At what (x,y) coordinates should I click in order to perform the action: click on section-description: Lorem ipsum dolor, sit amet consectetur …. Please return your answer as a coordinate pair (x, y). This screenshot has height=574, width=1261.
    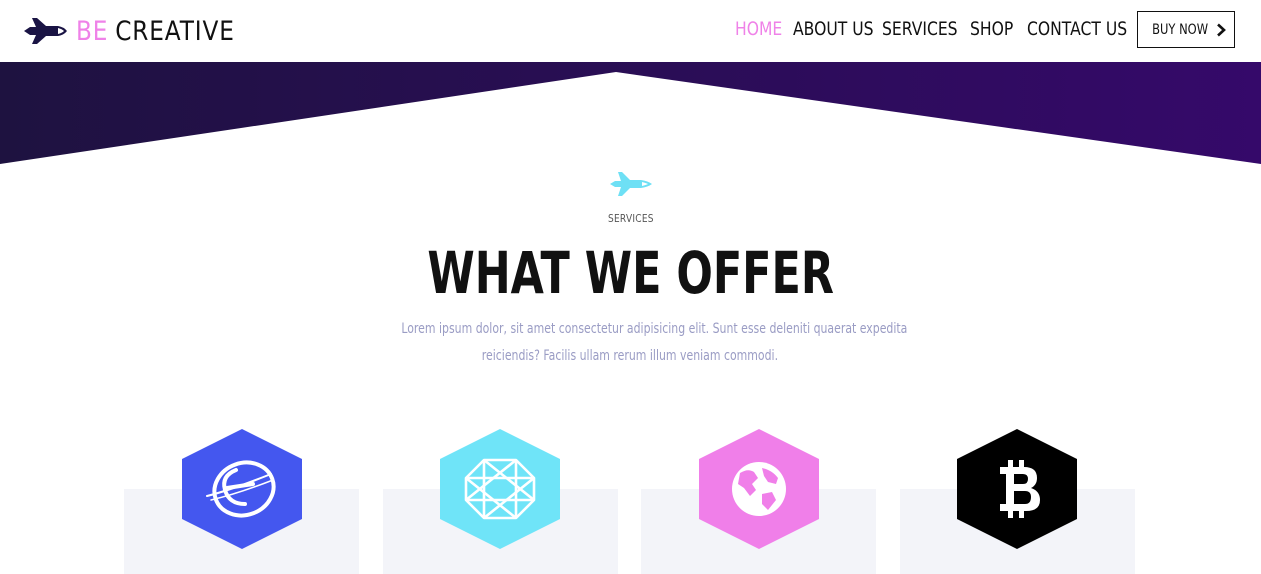
    Looking at the image, I should click on (630, 343).